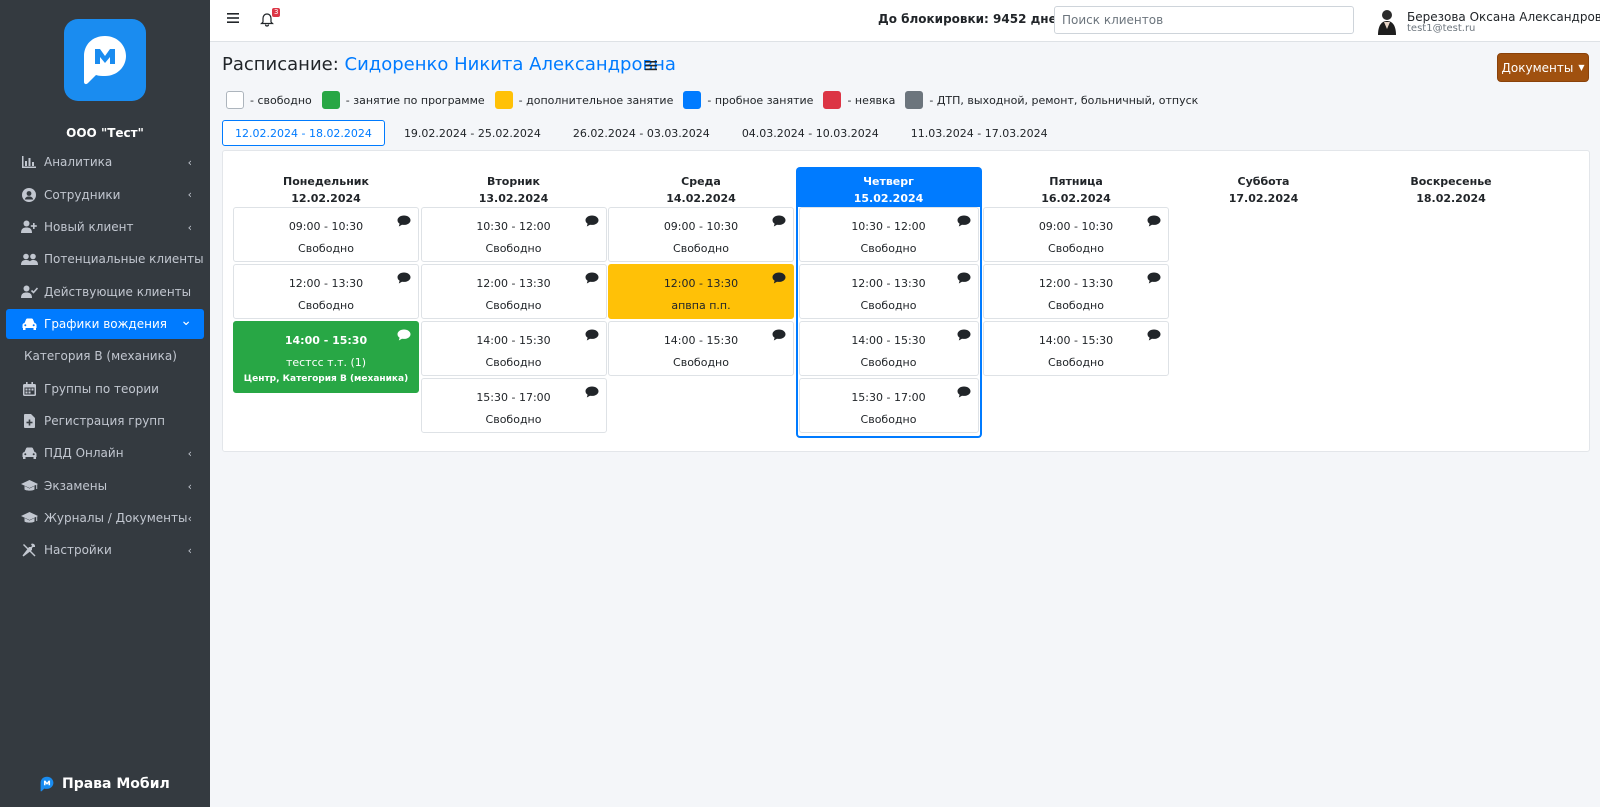  I want to click on menu-toggle-icon, so click(233, 18).